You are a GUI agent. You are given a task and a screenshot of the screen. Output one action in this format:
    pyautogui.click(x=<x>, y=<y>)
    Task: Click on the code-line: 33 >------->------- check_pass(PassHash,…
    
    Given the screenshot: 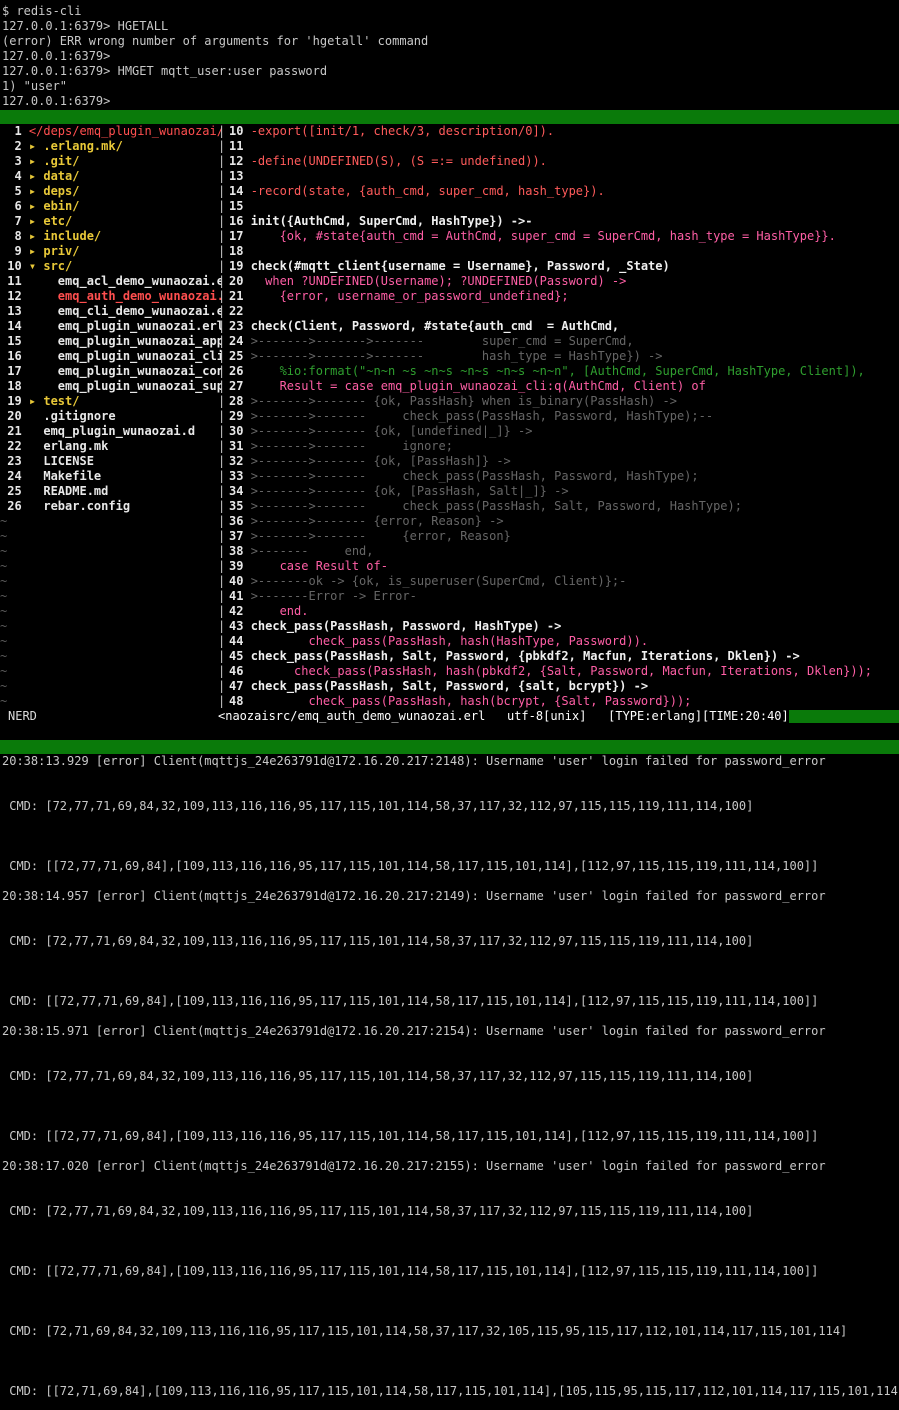 What is the action you would take?
    pyautogui.click(x=464, y=476)
    